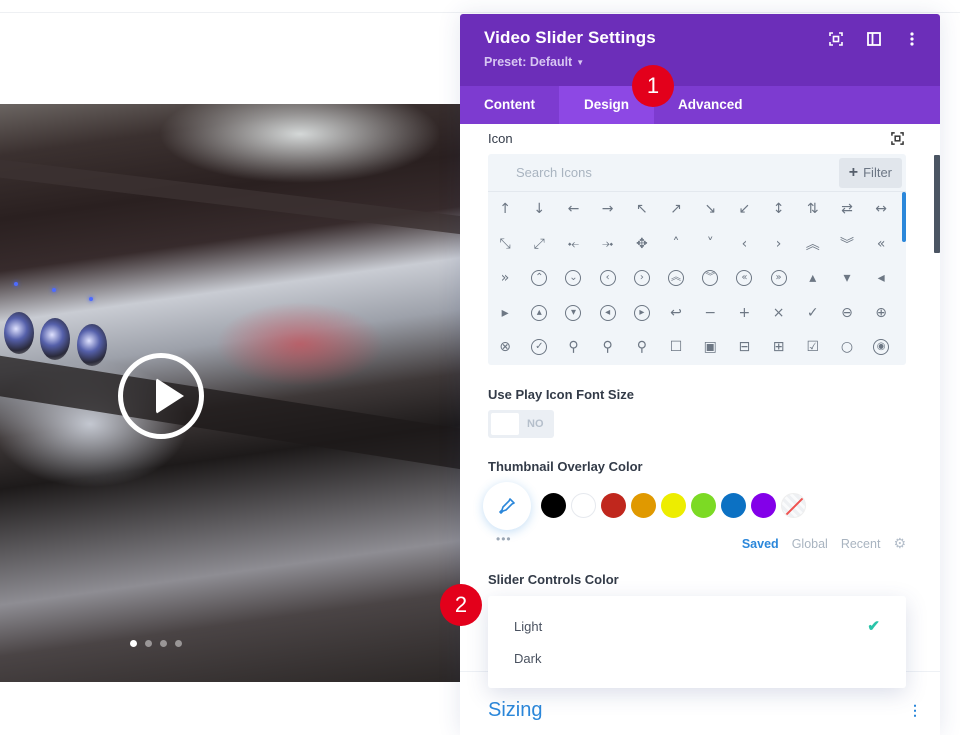  I want to click on minus-icon: −, so click(710, 313).